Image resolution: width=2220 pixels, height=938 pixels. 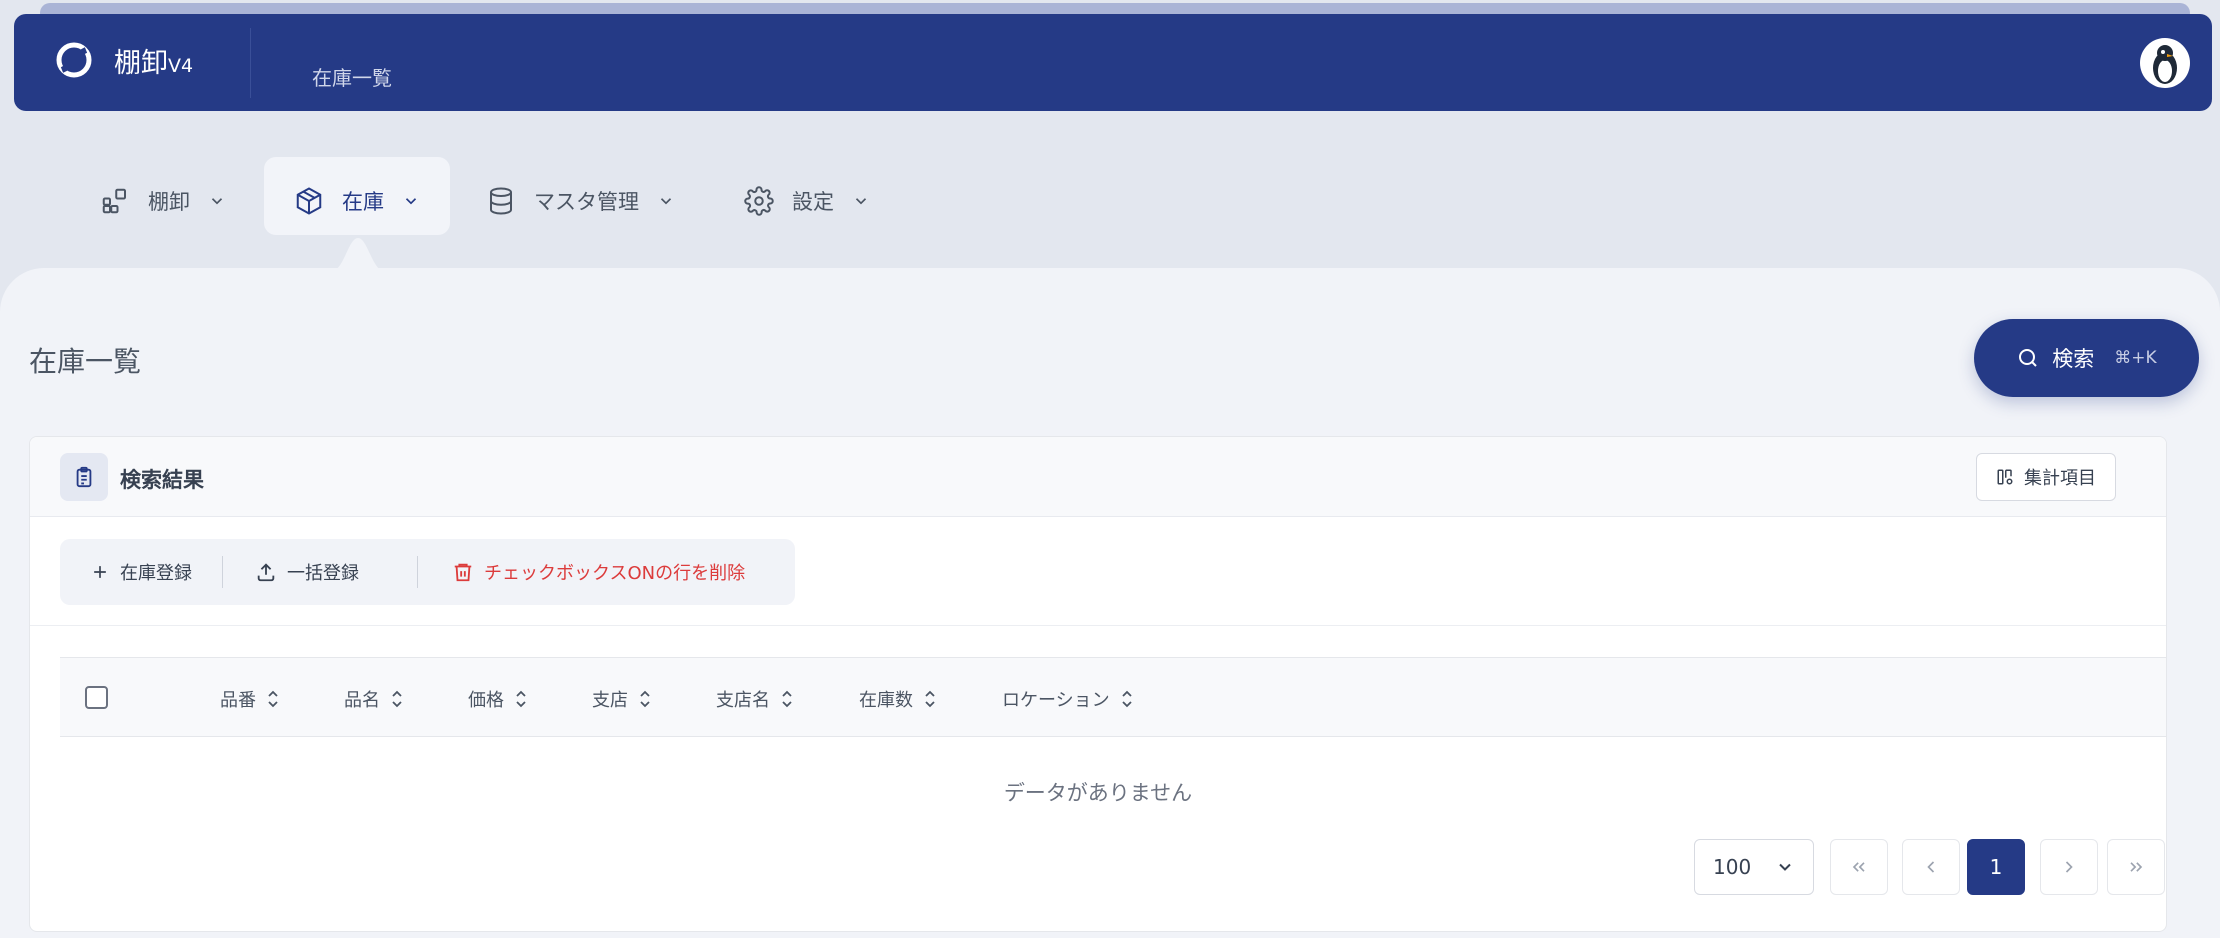 I want to click on empty-message: データがありません, so click(x=1098, y=793).